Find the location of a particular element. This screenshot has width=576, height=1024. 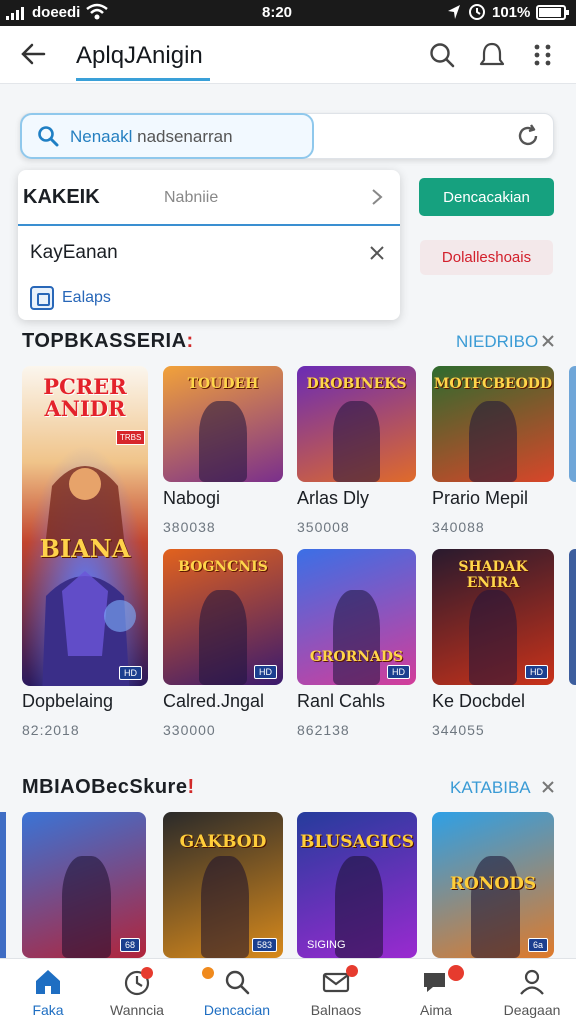

search-bar: Nenaakl nadsenarran is located at coordinates (287, 136).